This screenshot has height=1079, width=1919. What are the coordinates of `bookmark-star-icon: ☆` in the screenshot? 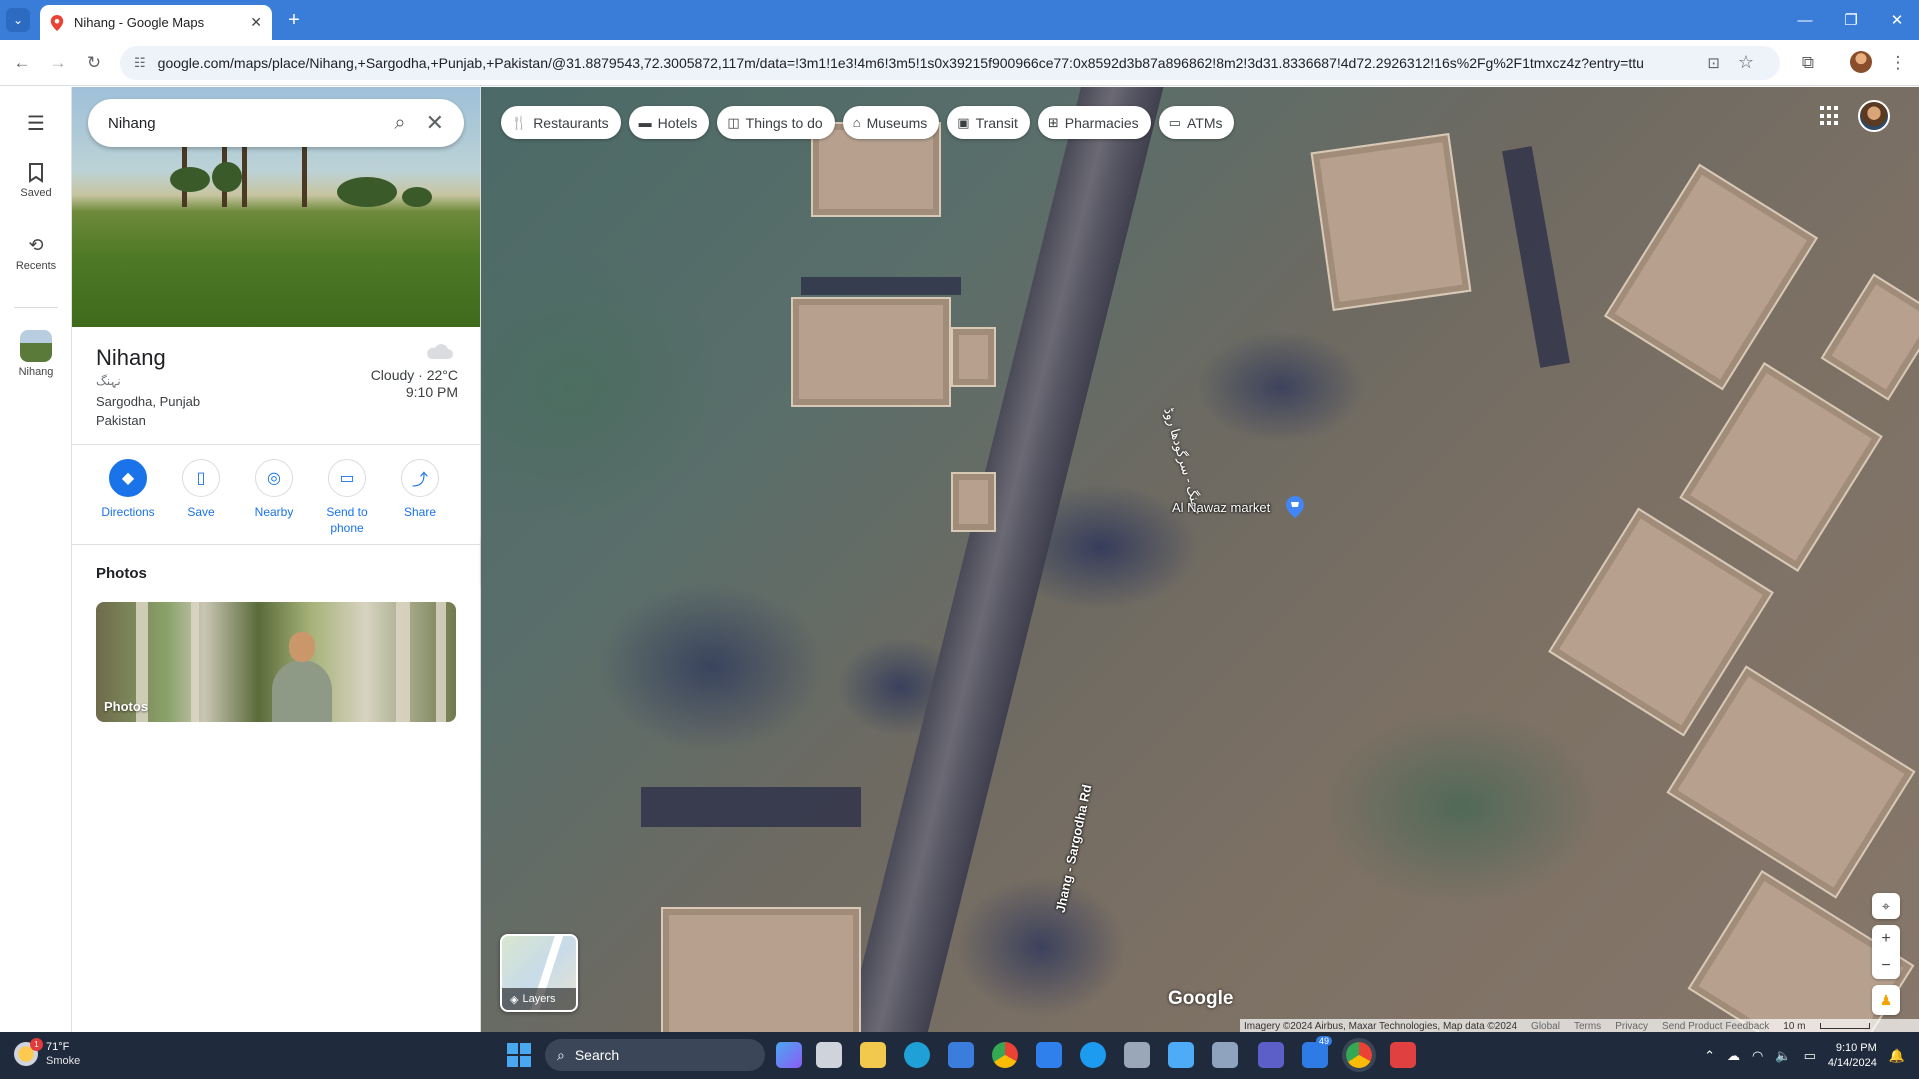 It's located at (1746, 62).